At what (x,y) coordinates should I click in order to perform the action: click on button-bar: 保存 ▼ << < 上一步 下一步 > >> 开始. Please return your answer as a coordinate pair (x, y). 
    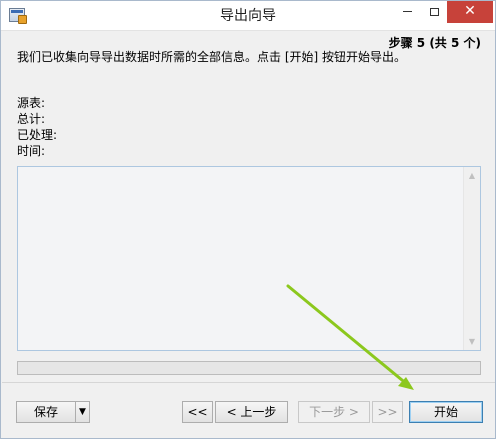
    Looking at the image, I should click on (248, 410).